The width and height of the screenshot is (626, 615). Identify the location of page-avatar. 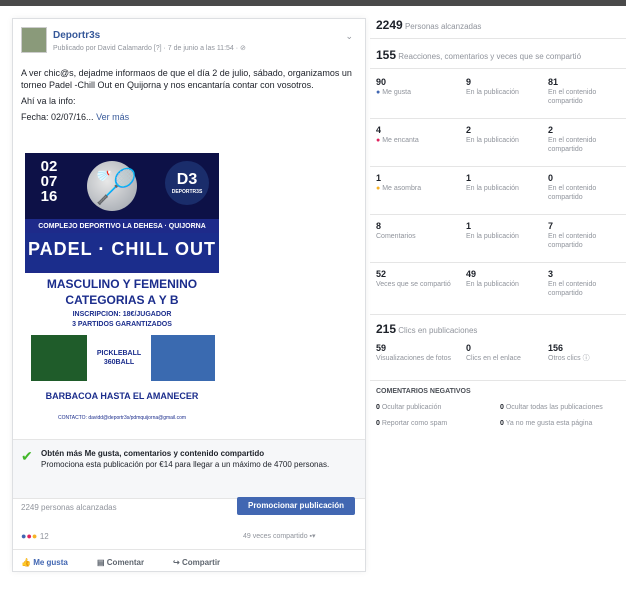
(34, 40).